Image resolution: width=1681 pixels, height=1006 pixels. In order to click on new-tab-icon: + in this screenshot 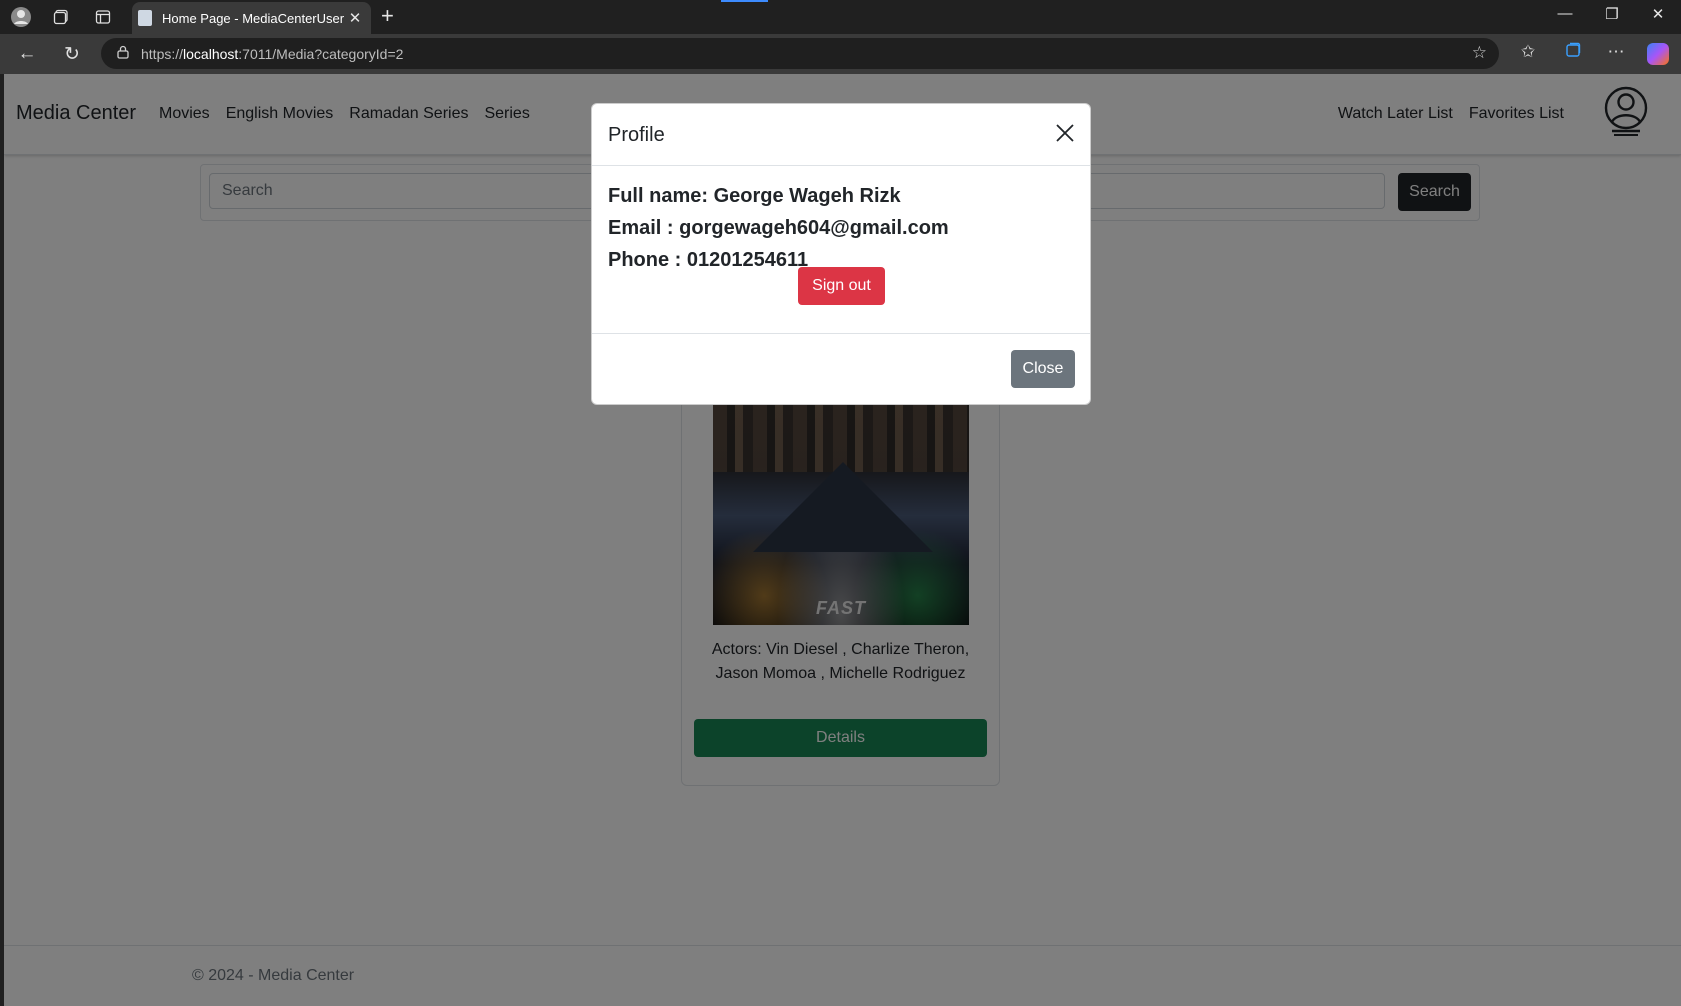, I will do `click(387, 16)`.